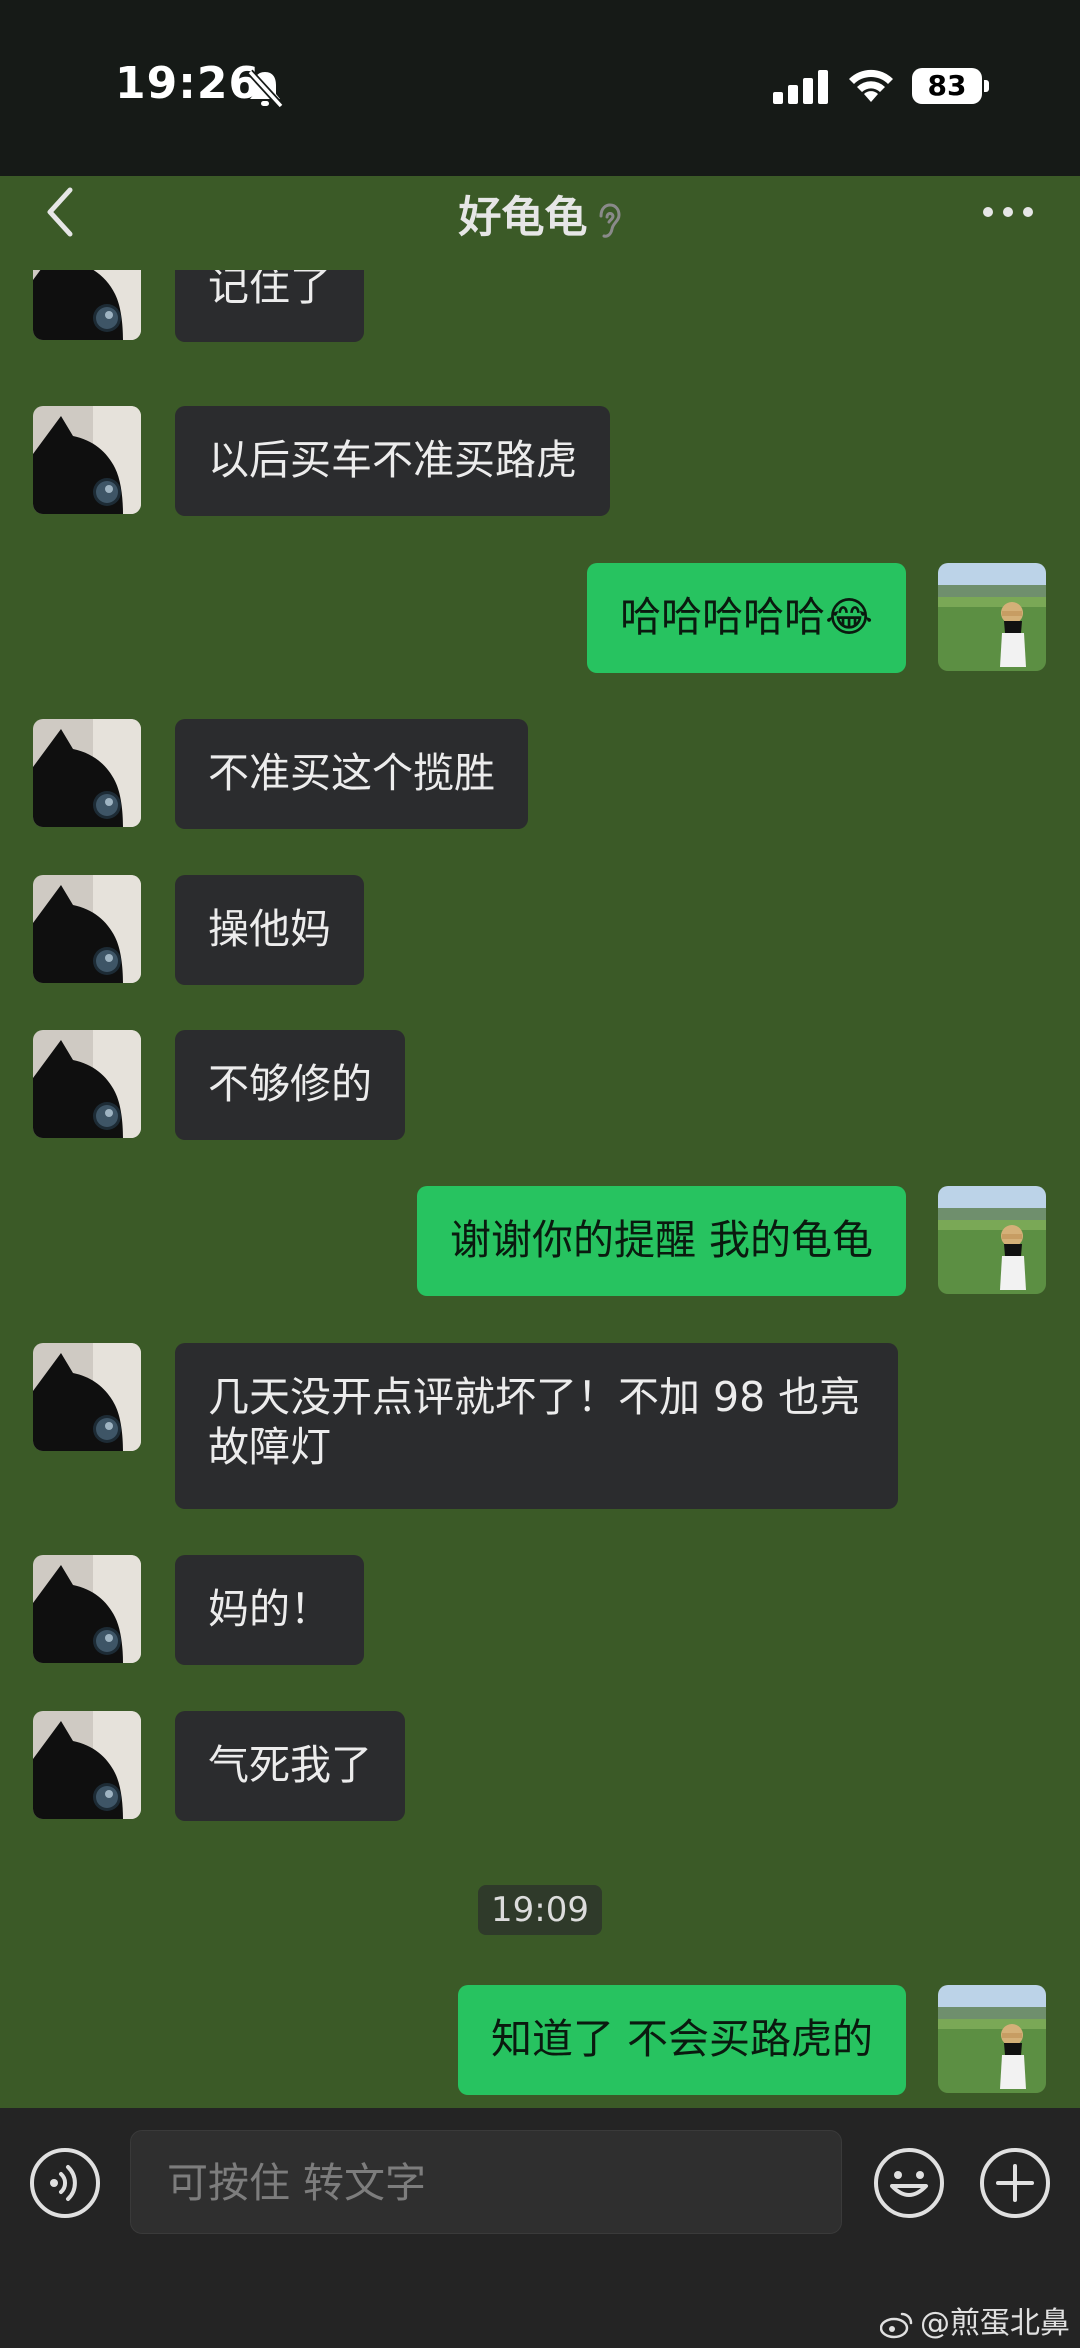 The image size is (1080, 2348). What do you see at coordinates (392, 461) in the screenshot?
I see `message-bubble-incoming: 以后买车不准买路虎` at bounding box center [392, 461].